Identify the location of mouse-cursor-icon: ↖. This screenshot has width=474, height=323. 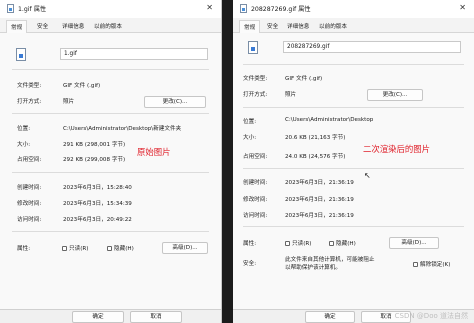
(367, 175).